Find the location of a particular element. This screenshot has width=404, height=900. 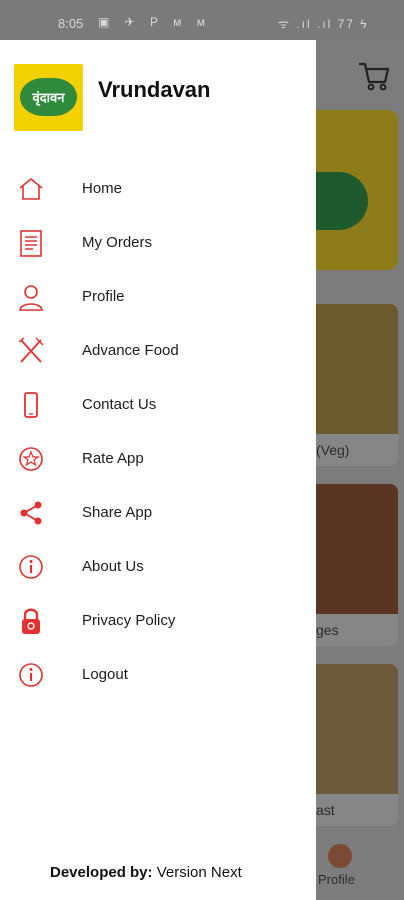

menu-label: About Us is located at coordinates (113, 566).